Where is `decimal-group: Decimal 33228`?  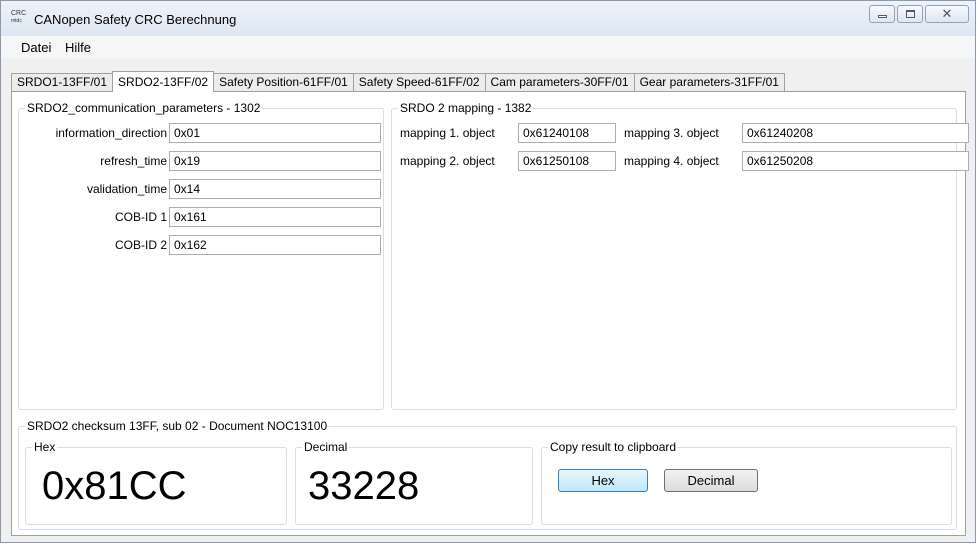 decimal-group: Decimal 33228 is located at coordinates (414, 482).